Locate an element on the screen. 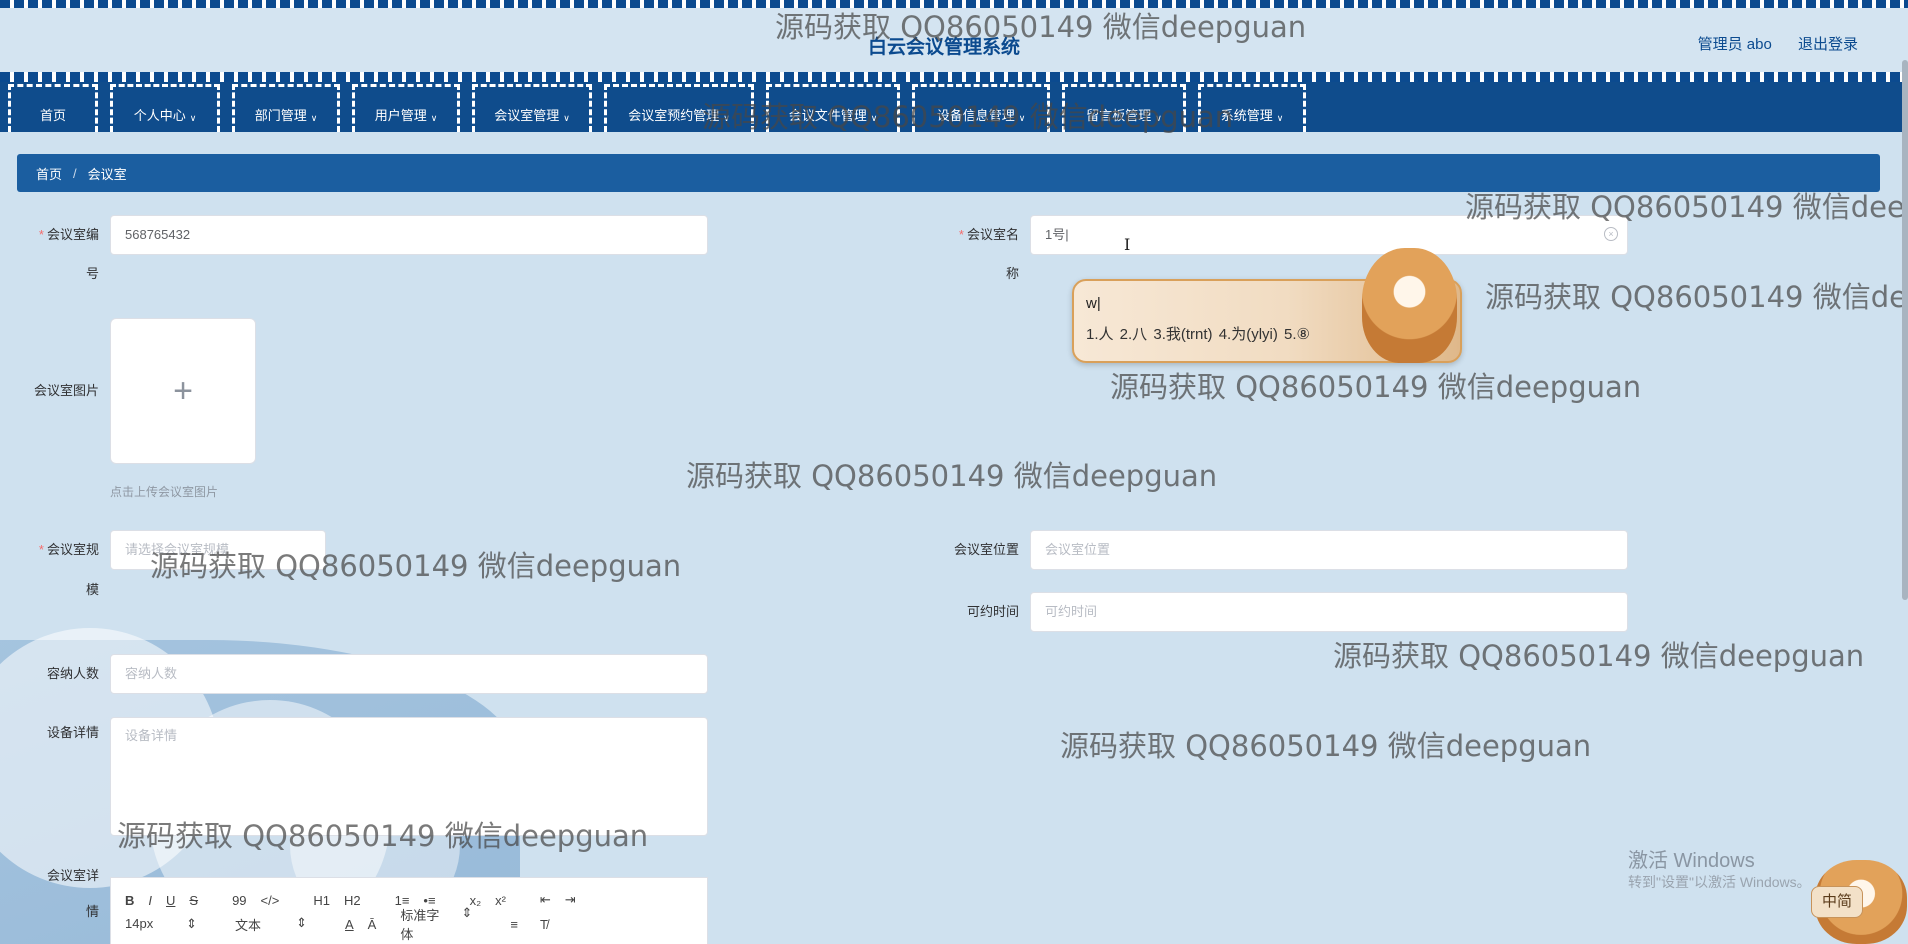  editor-toolbar-row-2: 14px ⇕ 文本 ⇕ A Ā 标准字体 ⇕ ≡ T̸ is located at coordinates (409, 923).